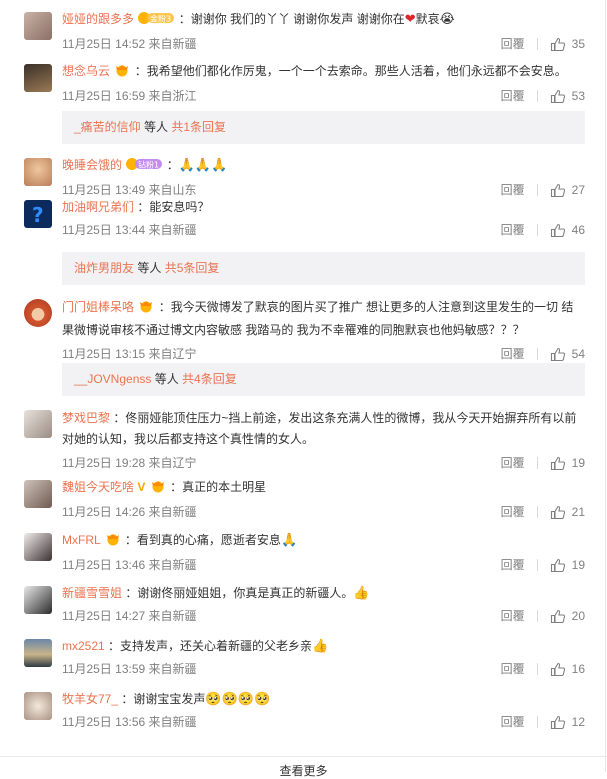  Describe the element at coordinates (447, 18) in the screenshot. I see `crying-face-icon: 😭` at that location.